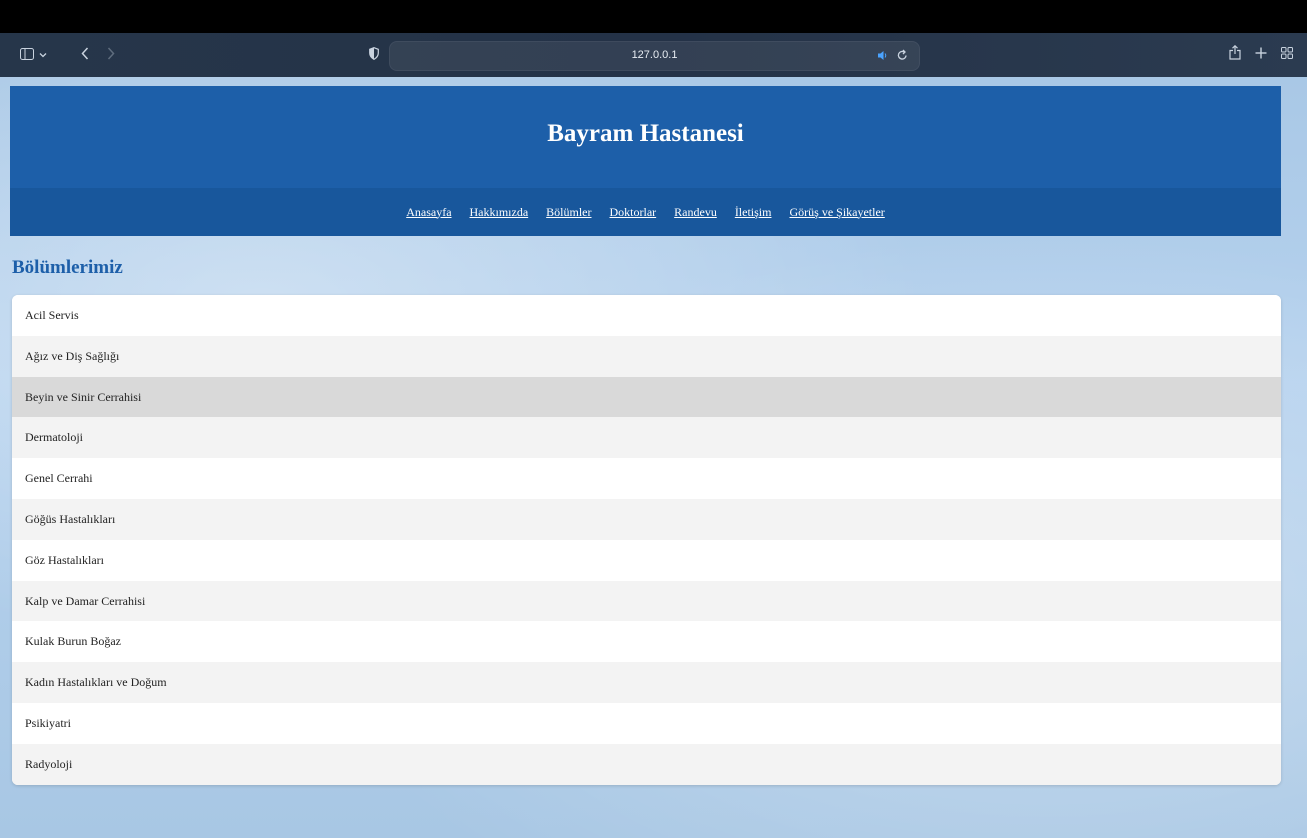  I want to click on screen-top-bar, so click(653, 16).